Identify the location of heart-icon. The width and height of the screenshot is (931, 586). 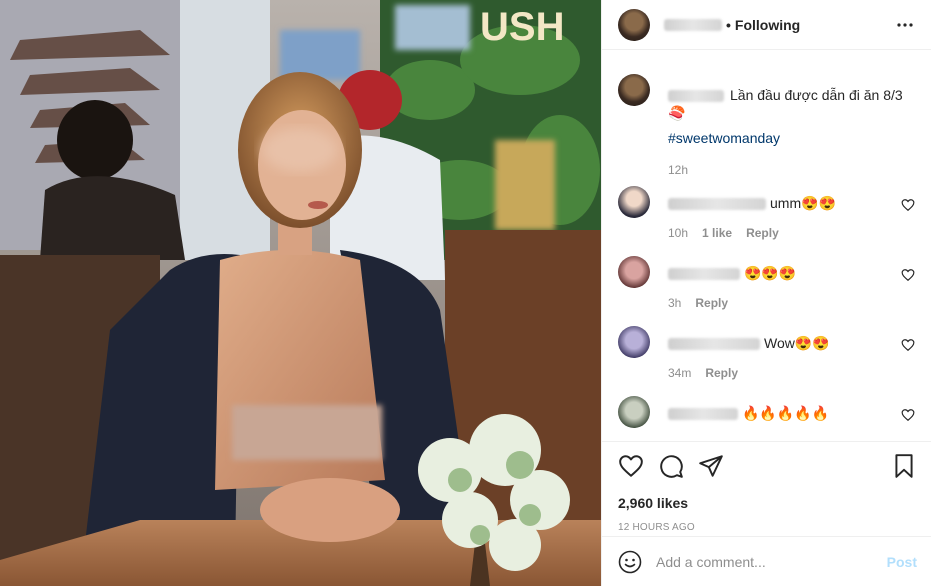
(631, 466).